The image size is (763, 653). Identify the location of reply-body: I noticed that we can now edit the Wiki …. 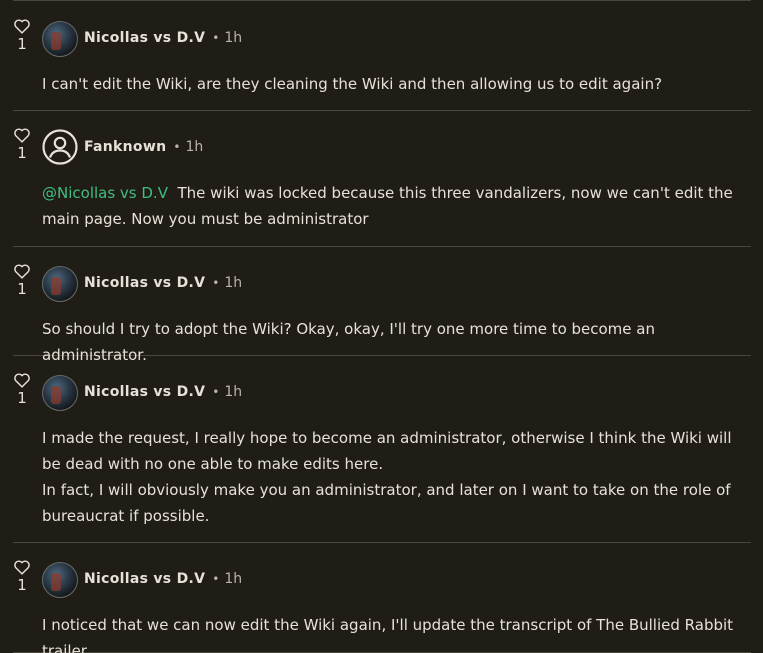
(398, 632).